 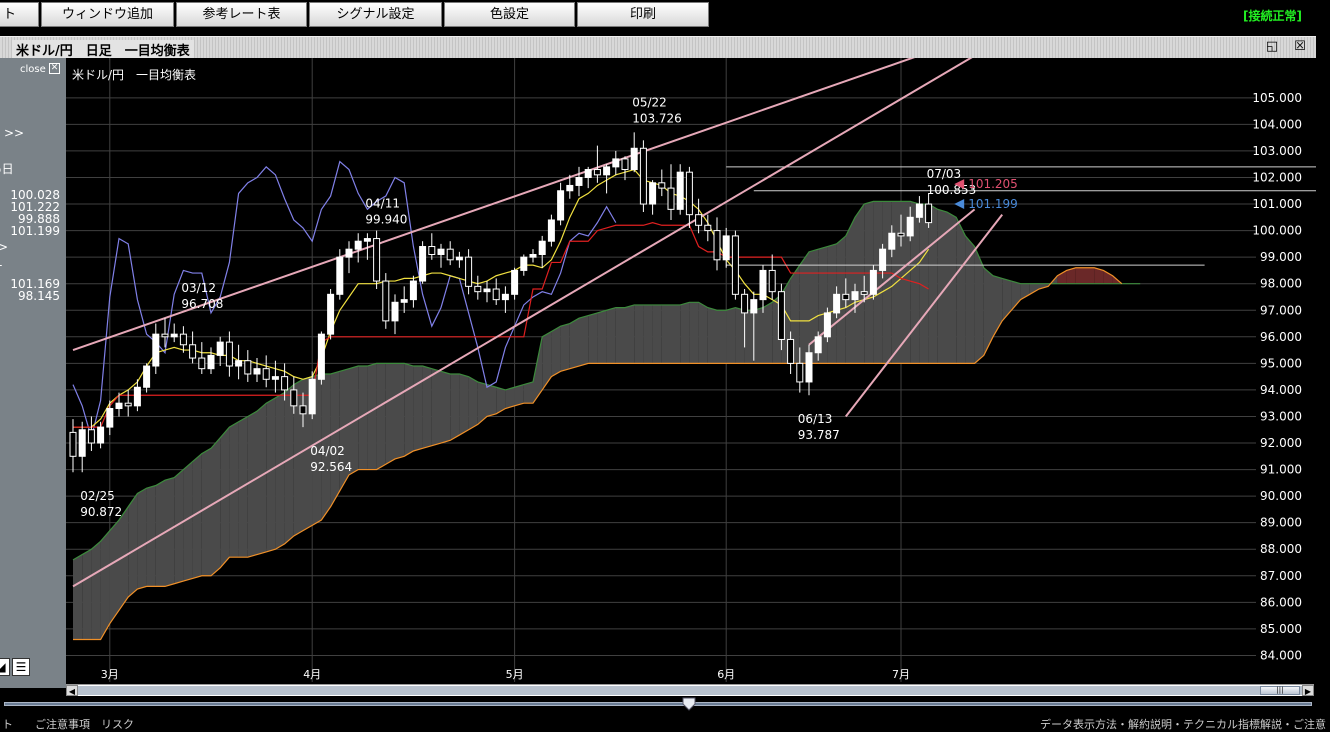 What do you see at coordinates (509, 14) in the screenshot?
I see `menu-item-color-settings: 色設定` at bounding box center [509, 14].